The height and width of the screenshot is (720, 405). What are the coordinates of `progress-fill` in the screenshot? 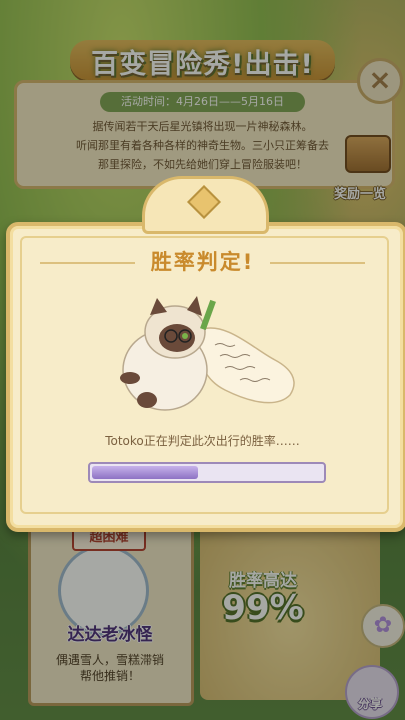 It's located at (145, 472).